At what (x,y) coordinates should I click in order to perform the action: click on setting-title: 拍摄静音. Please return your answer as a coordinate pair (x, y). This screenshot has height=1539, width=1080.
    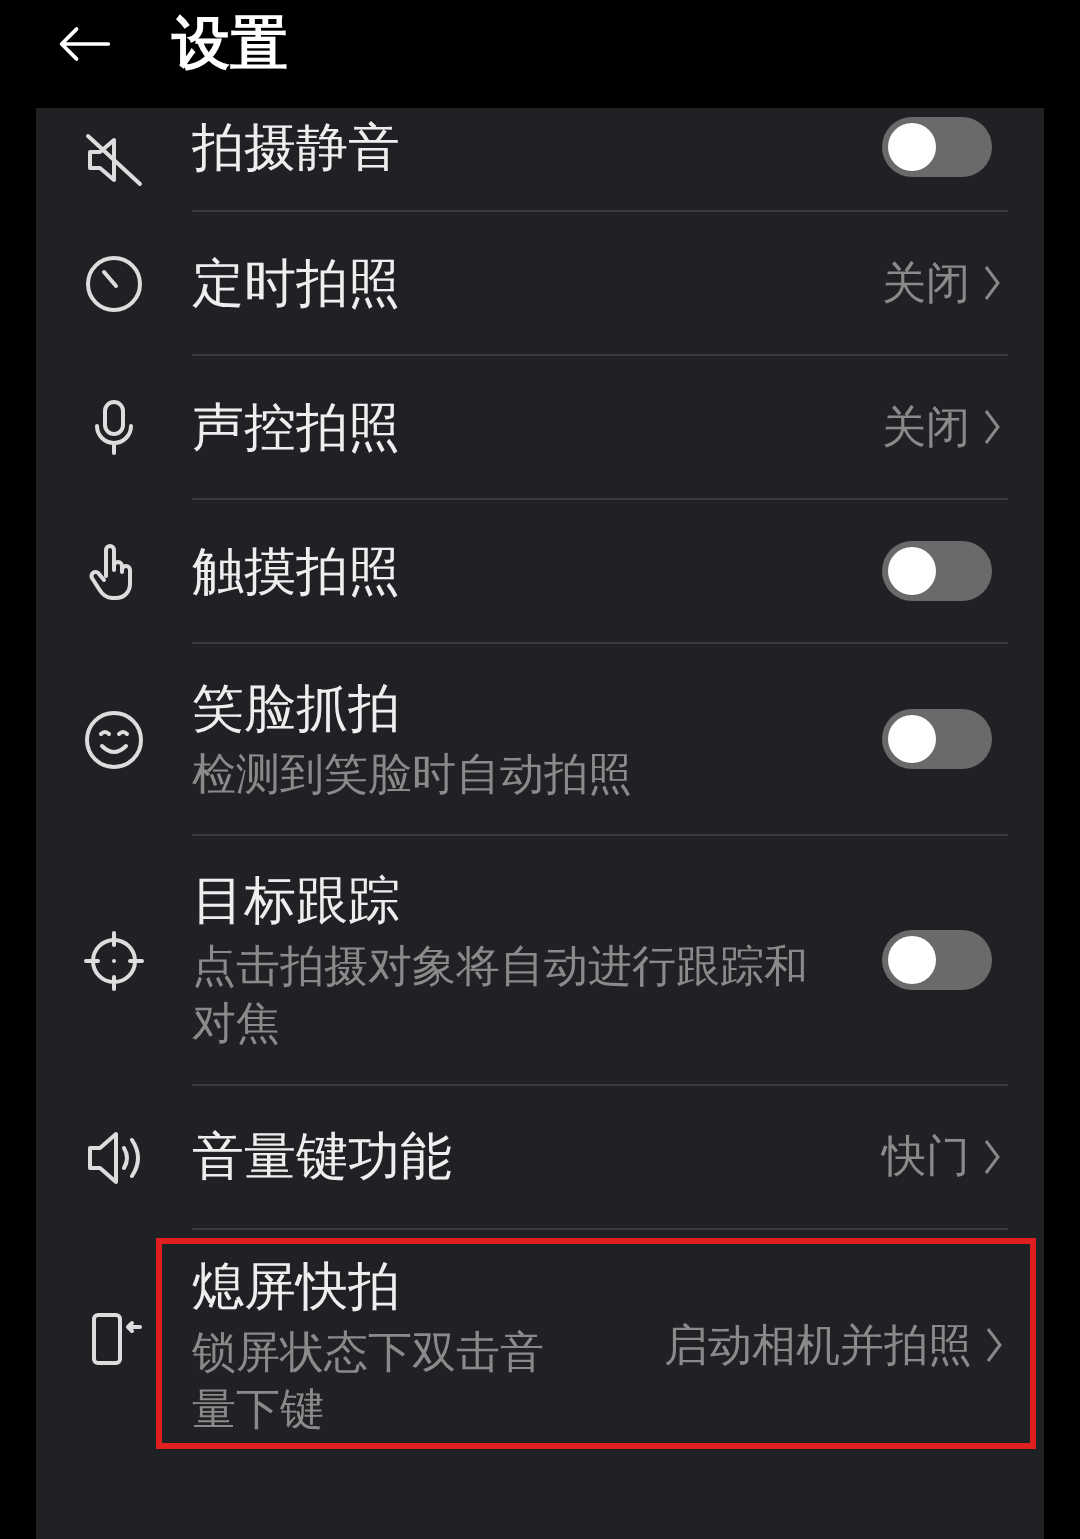
    Looking at the image, I should click on (296, 147).